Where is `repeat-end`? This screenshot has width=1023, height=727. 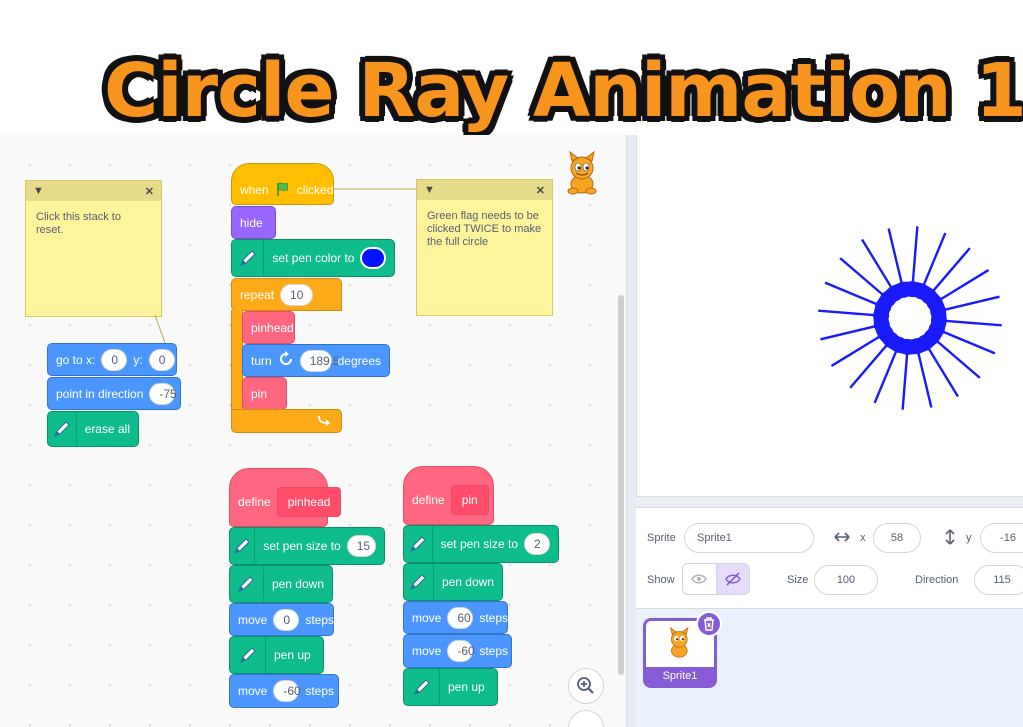
repeat-end is located at coordinates (286, 421).